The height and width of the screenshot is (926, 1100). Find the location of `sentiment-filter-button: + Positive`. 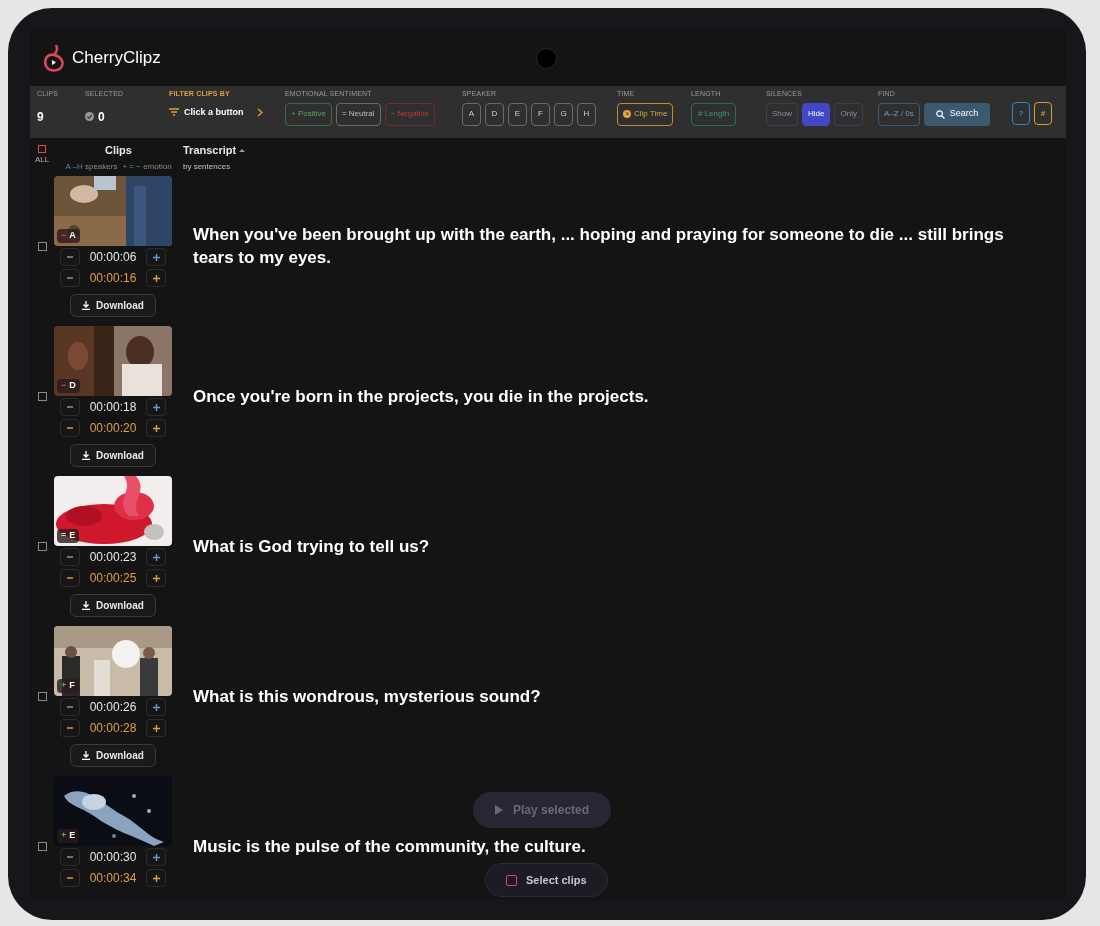

sentiment-filter-button: + Positive is located at coordinates (308, 114).